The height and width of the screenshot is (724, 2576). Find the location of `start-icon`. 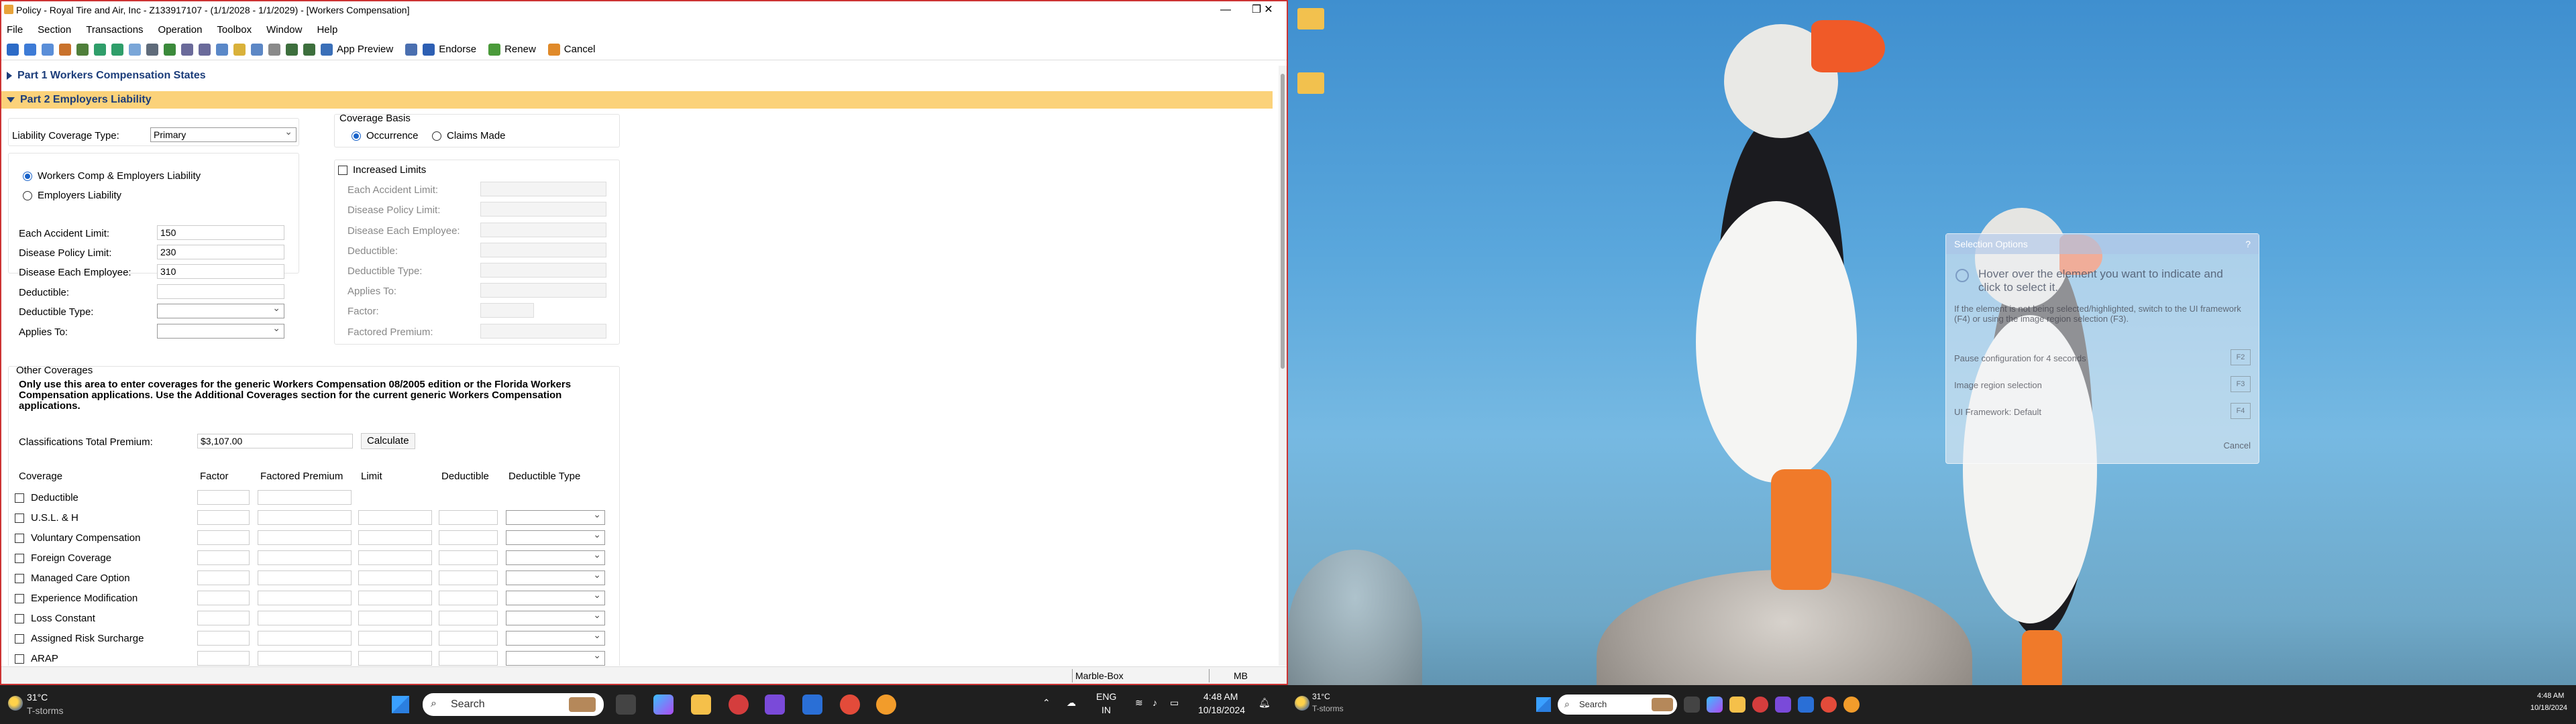

start-icon is located at coordinates (400, 704).